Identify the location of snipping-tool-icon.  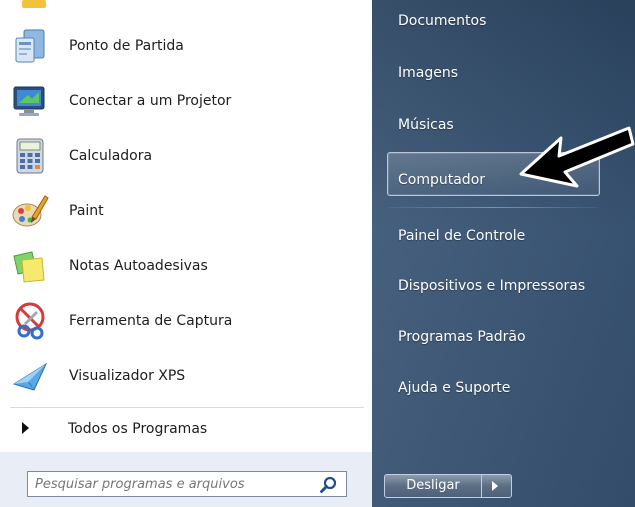
(30, 321).